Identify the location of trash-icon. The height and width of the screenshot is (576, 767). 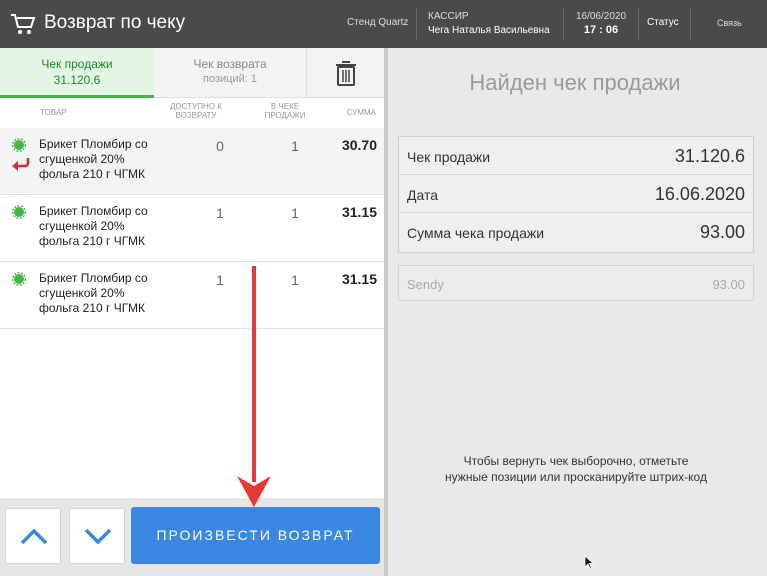
(345, 73).